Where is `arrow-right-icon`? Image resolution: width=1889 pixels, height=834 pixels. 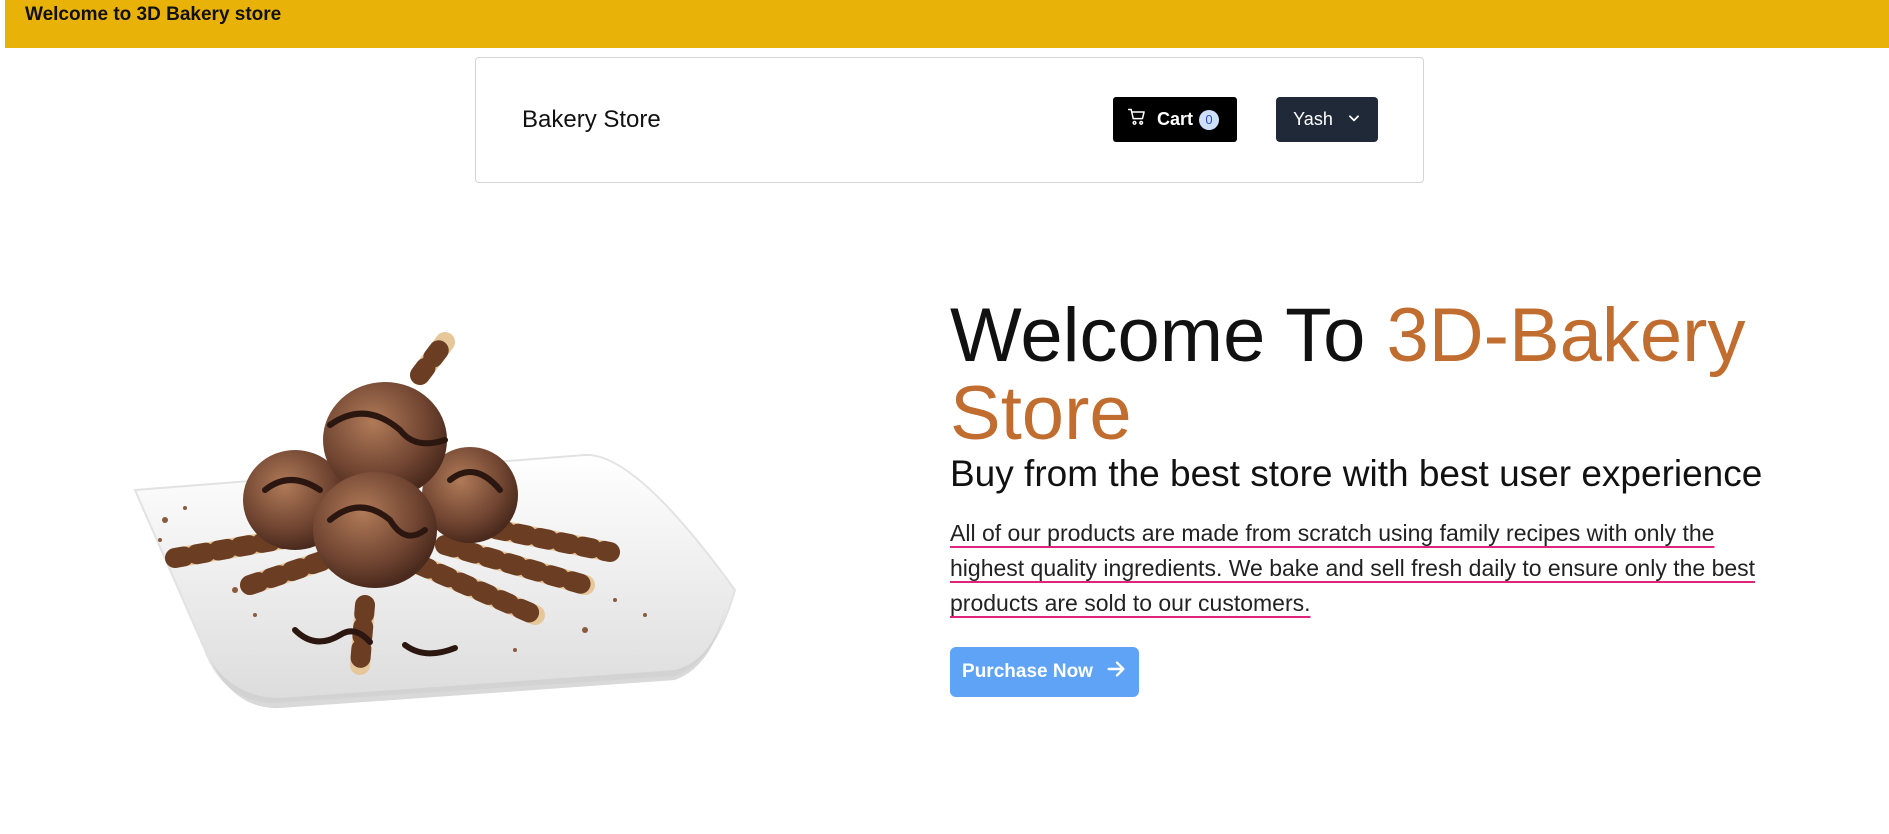
arrow-right-icon is located at coordinates (1116, 672).